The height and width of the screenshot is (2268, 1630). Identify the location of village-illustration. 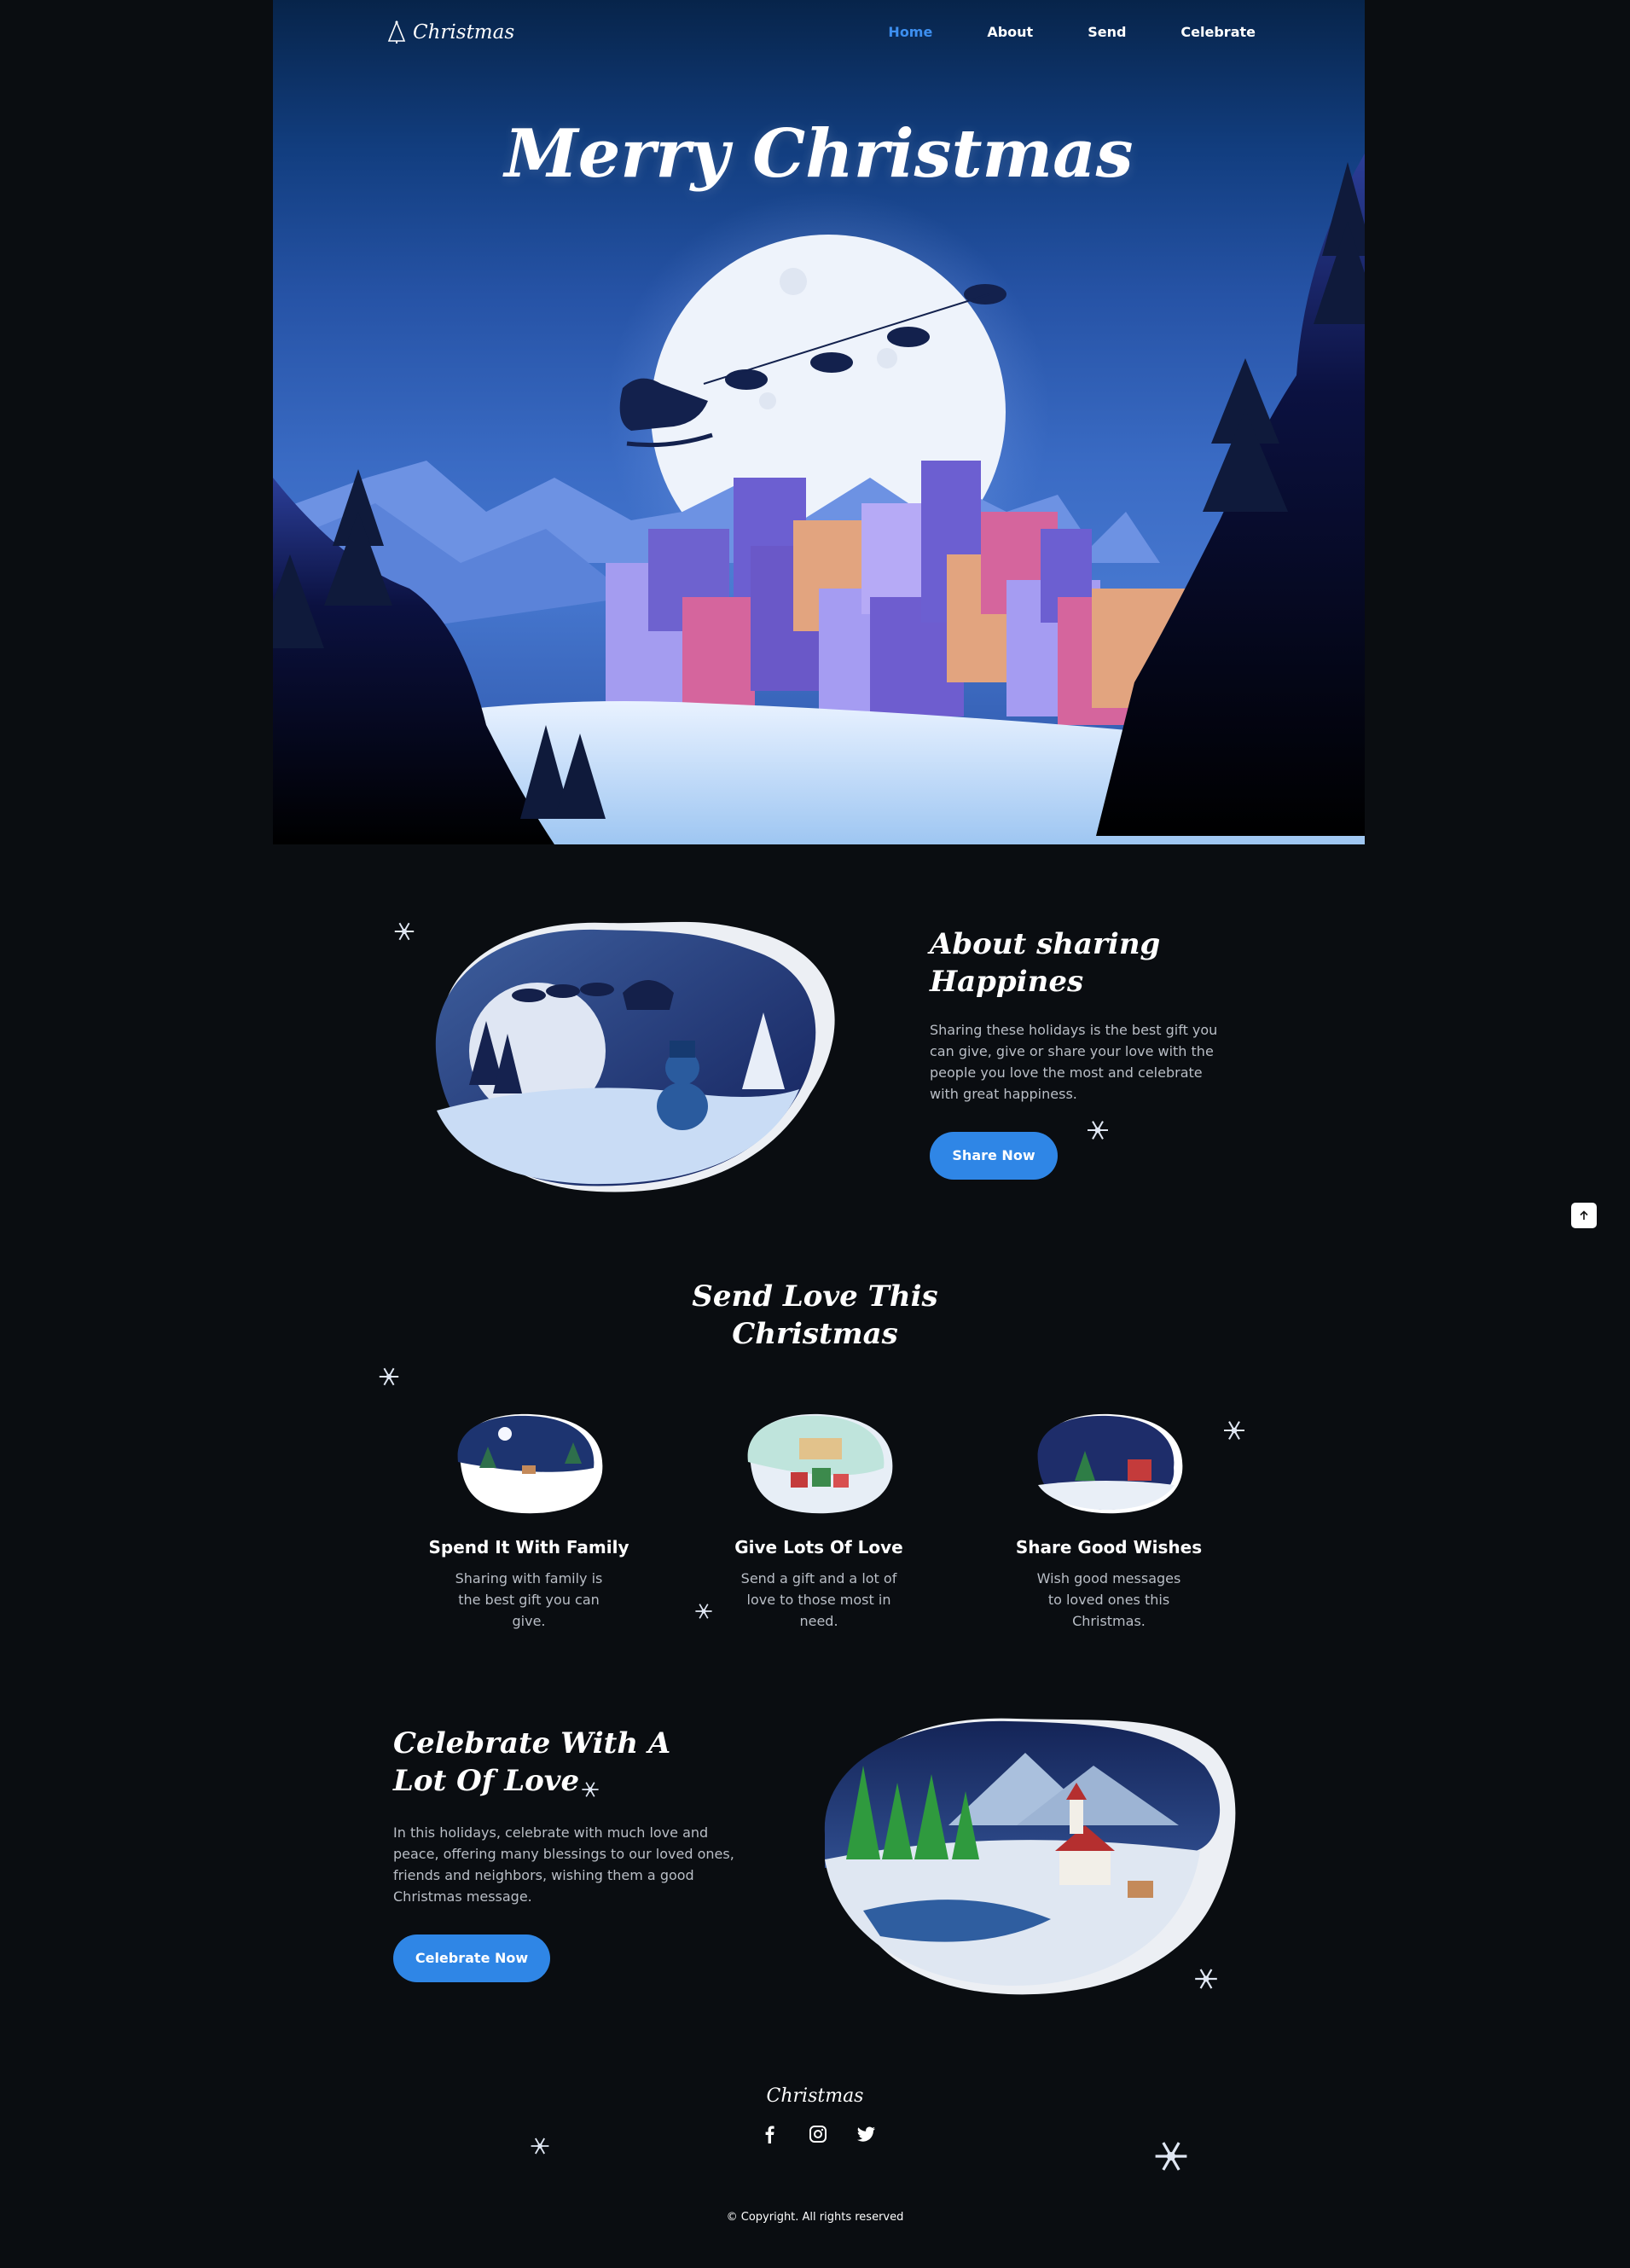
(1110, 1463).